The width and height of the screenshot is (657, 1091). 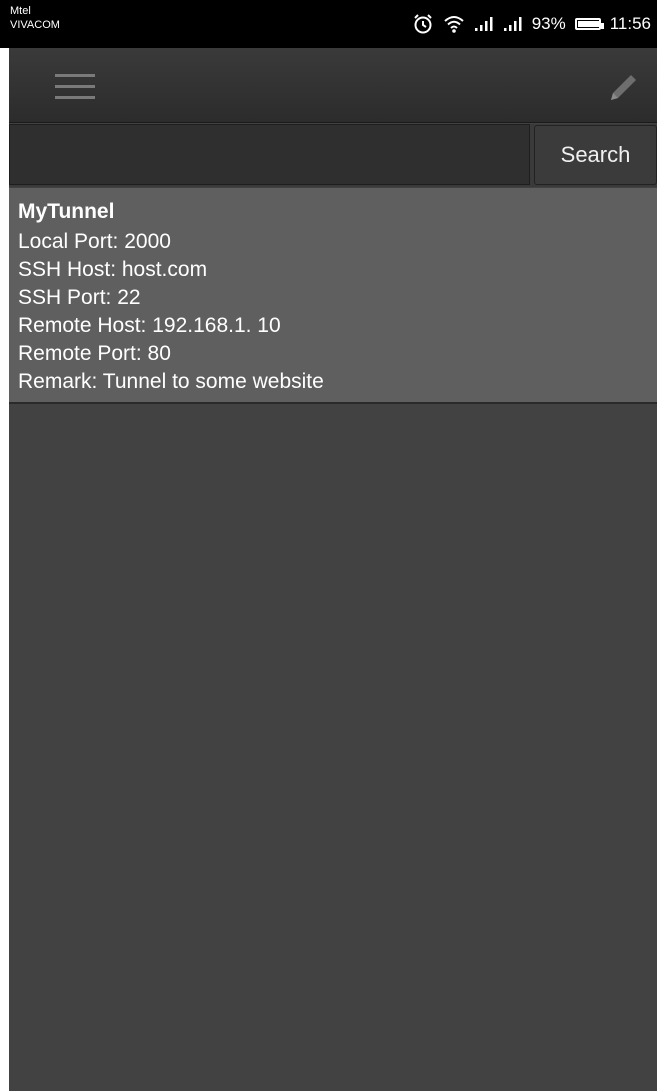 I want to click on alarm-icon, so click(x=423, y=24).